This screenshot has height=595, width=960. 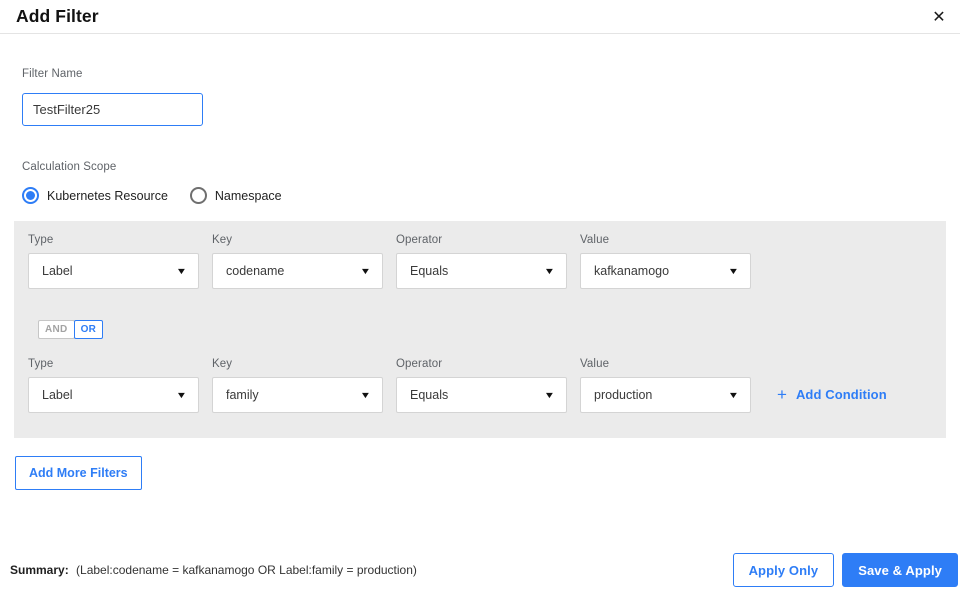 I want to click on summary-label: Summary:, so click(x=39, y=570).